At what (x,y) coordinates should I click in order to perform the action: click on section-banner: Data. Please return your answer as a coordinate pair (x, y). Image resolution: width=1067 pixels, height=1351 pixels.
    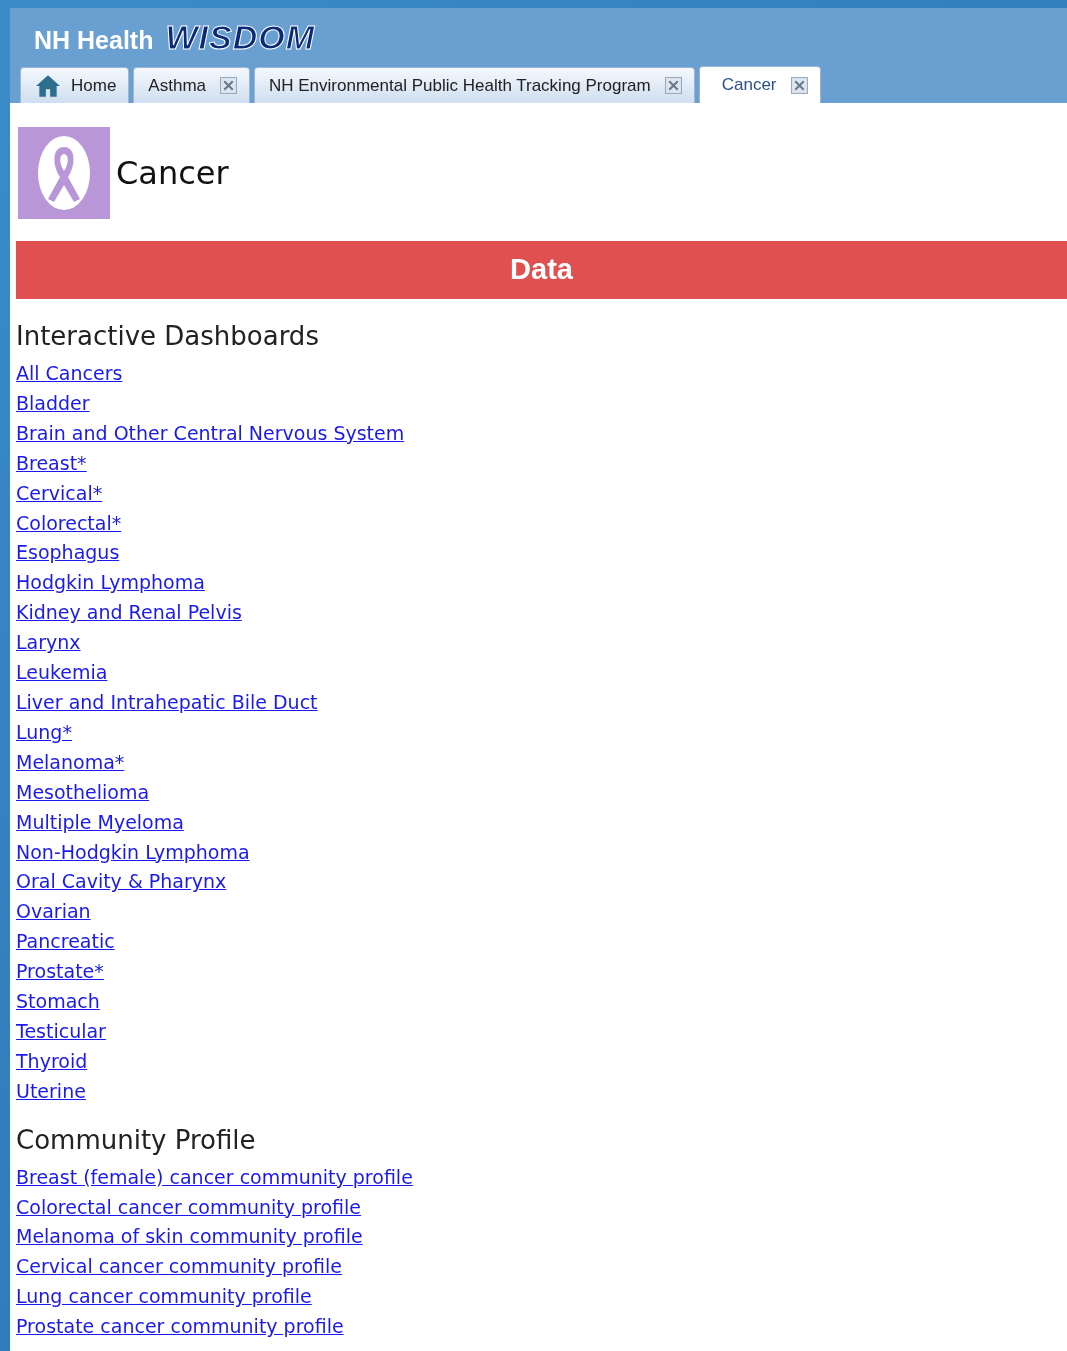
    Looking at the image, I should click on (541, 270).